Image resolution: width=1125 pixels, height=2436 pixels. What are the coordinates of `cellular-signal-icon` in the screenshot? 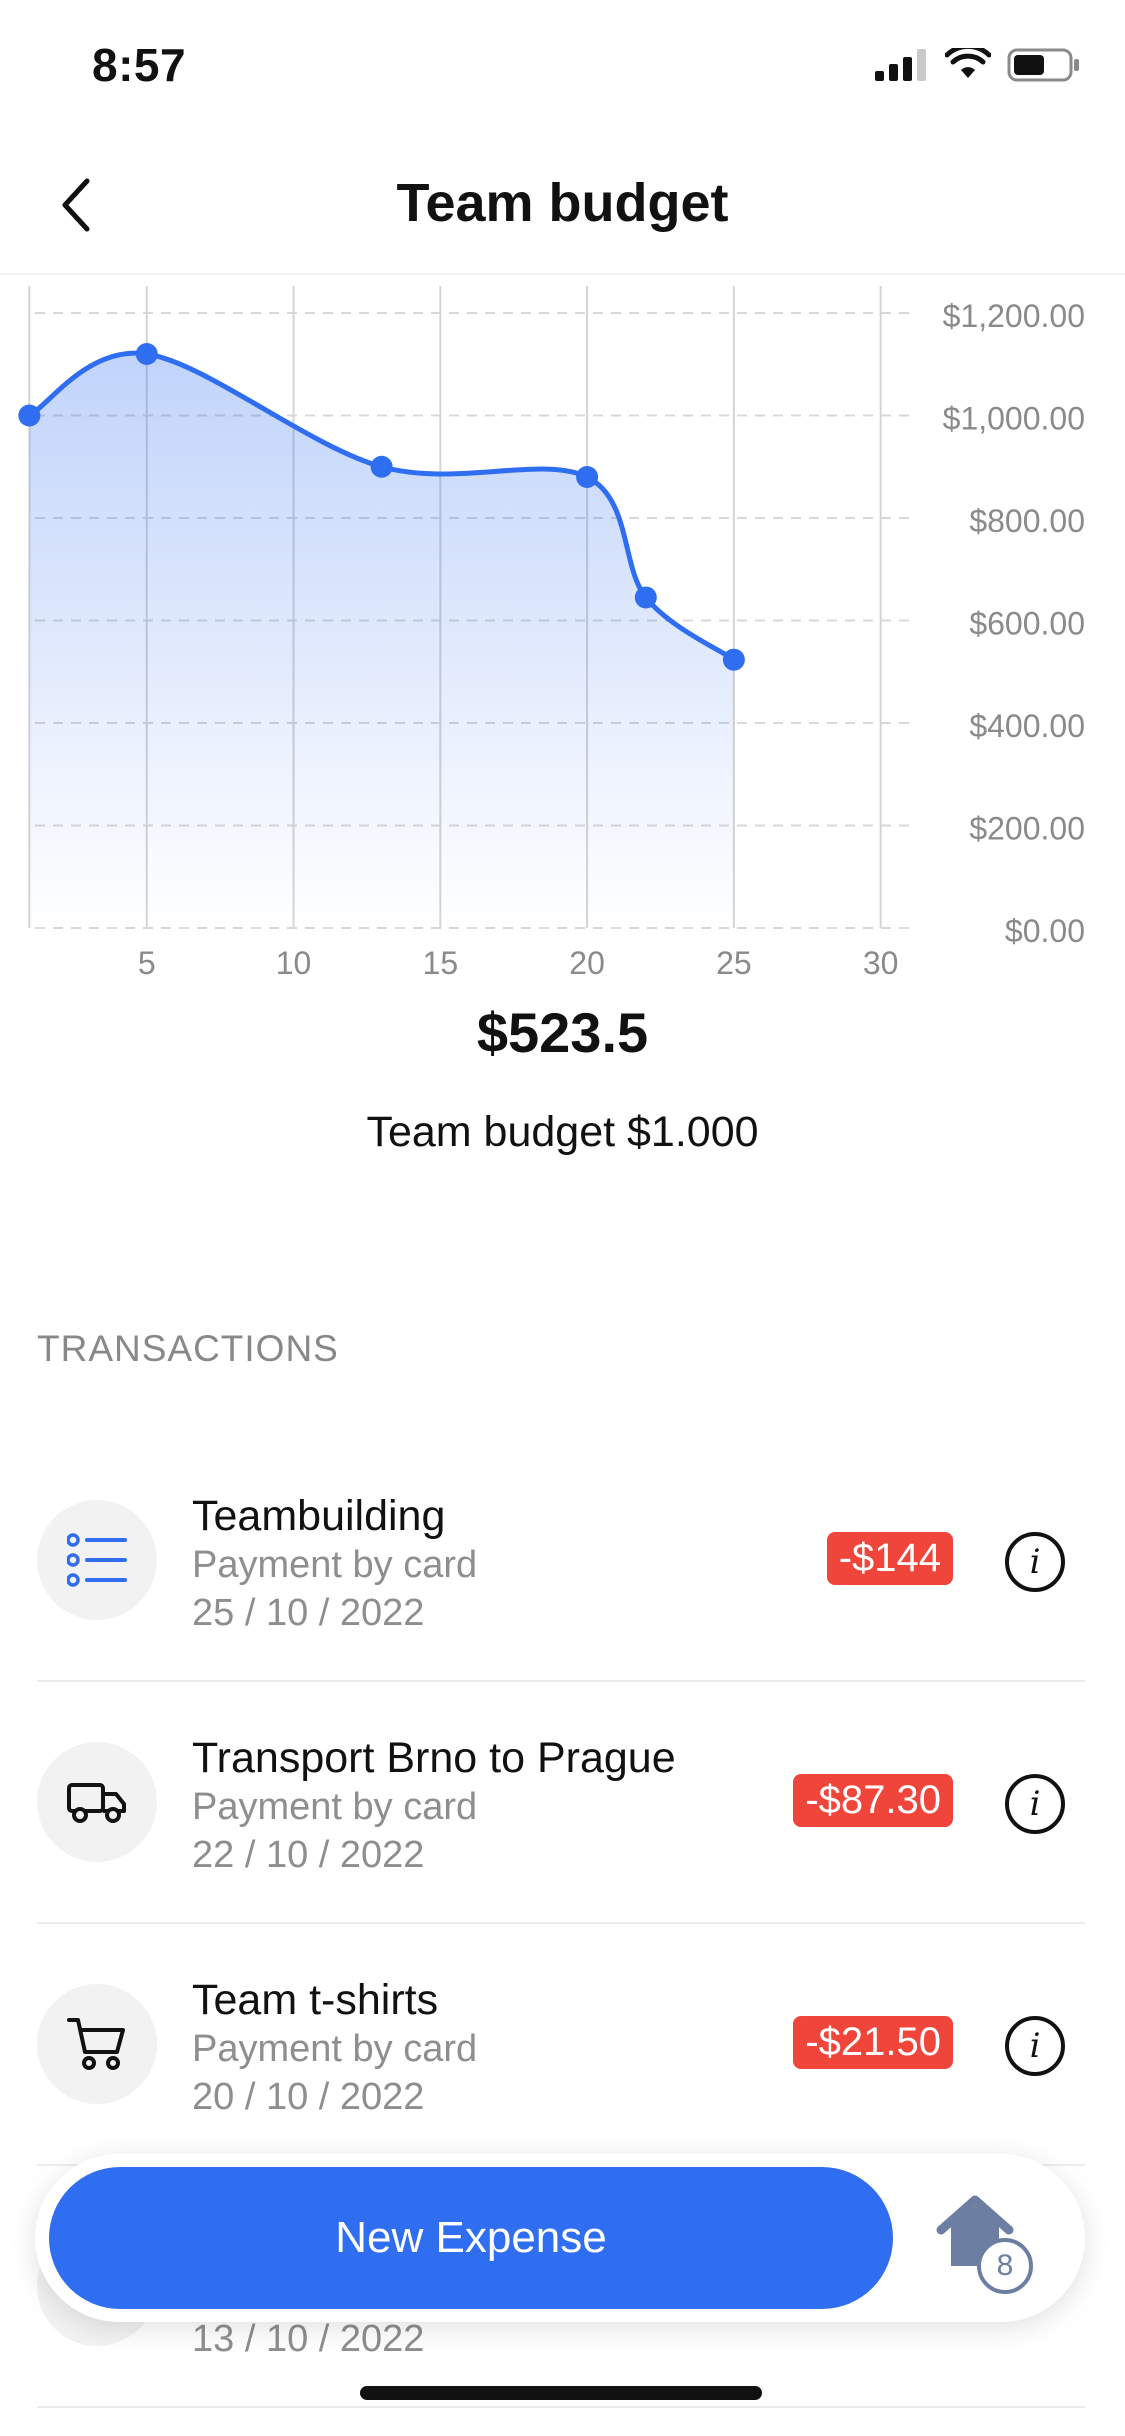 It's located at (900, 65).